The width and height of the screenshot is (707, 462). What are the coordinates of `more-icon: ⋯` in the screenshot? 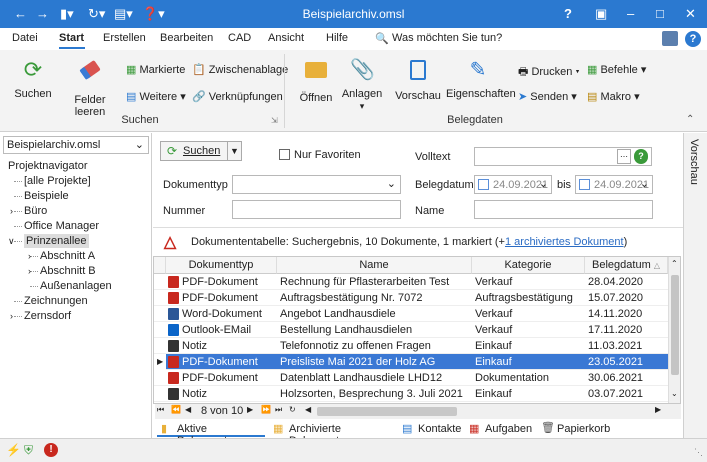 It's located at (624, 156).